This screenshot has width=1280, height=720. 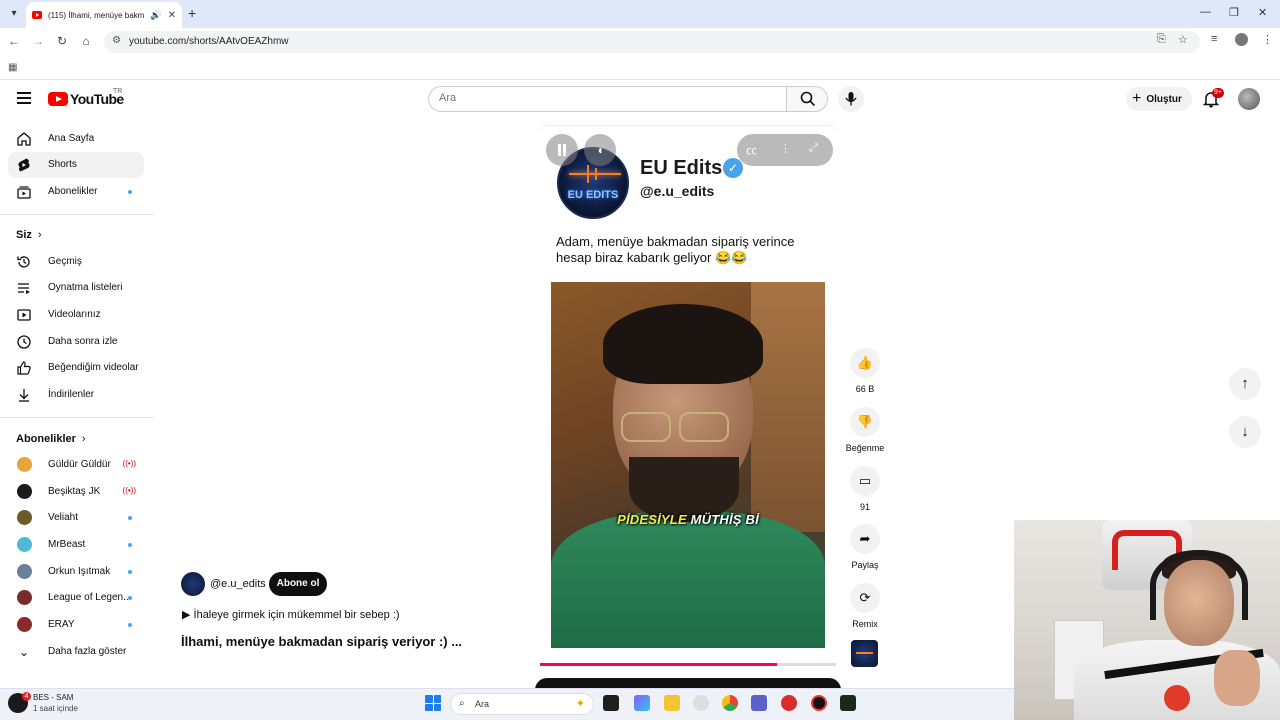 What do you see at coordinates (701, 703) in the screenshot?
I see `app-icon` at bounding box center [701, 703].